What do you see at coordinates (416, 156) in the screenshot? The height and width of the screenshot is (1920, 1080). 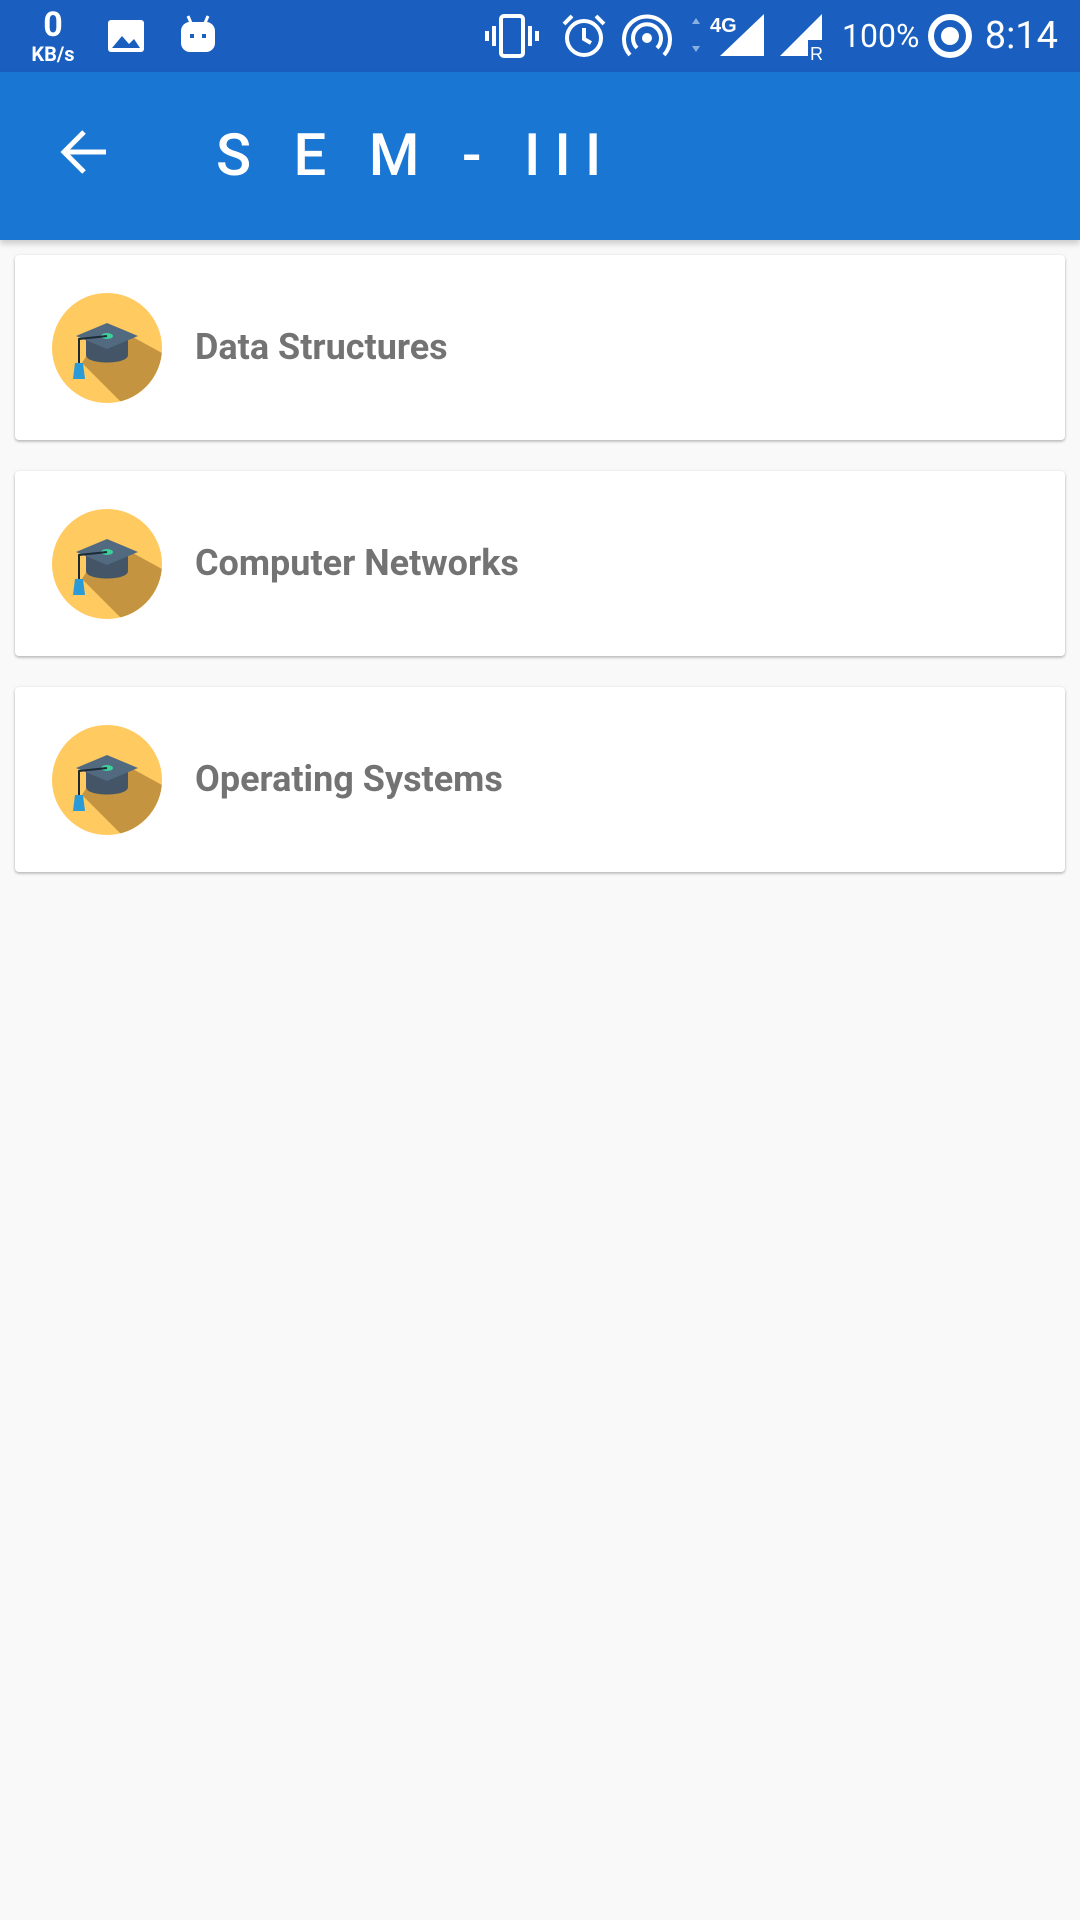 I see `page-title: S E M - III` at bounding box center [416, 156].